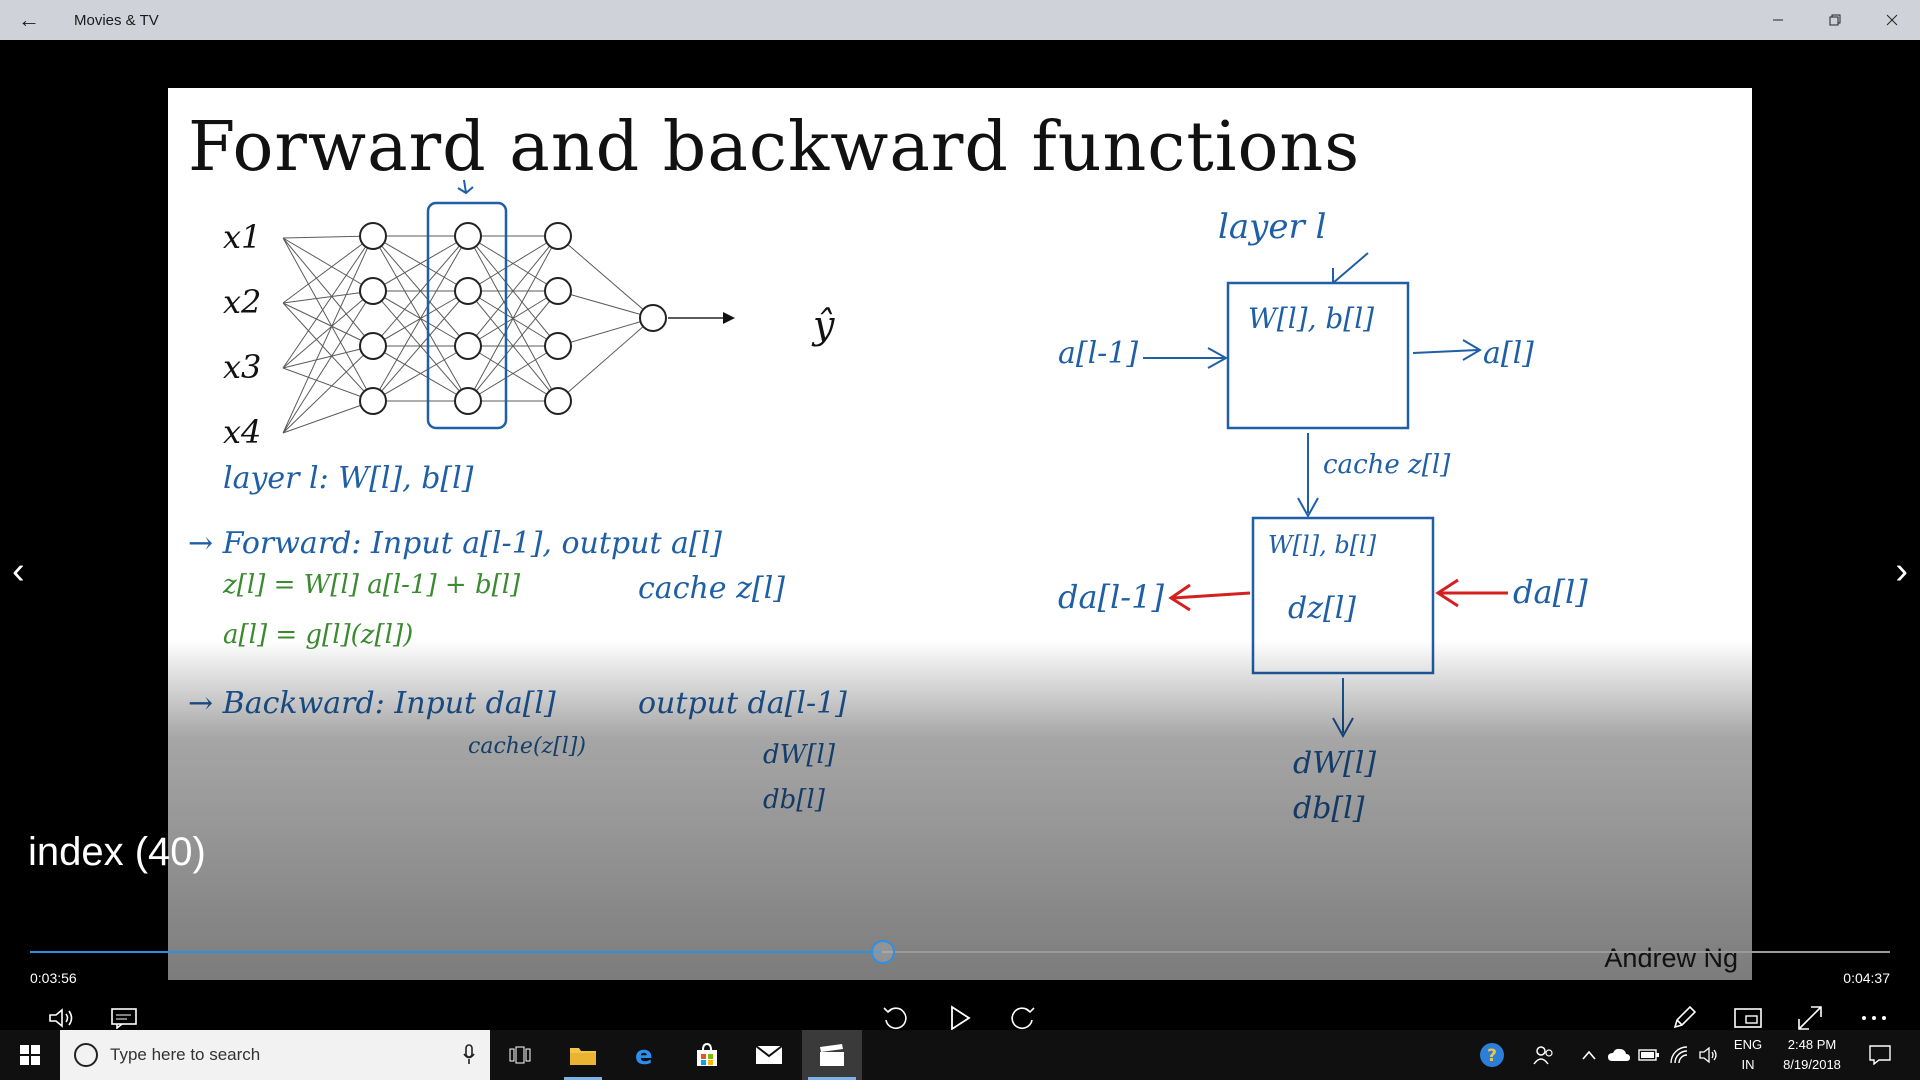  What do you see at coordinates (1329, 808) in the screenshot?
I see `block-db-out: db[l]` at bounding box center [1329, 808].